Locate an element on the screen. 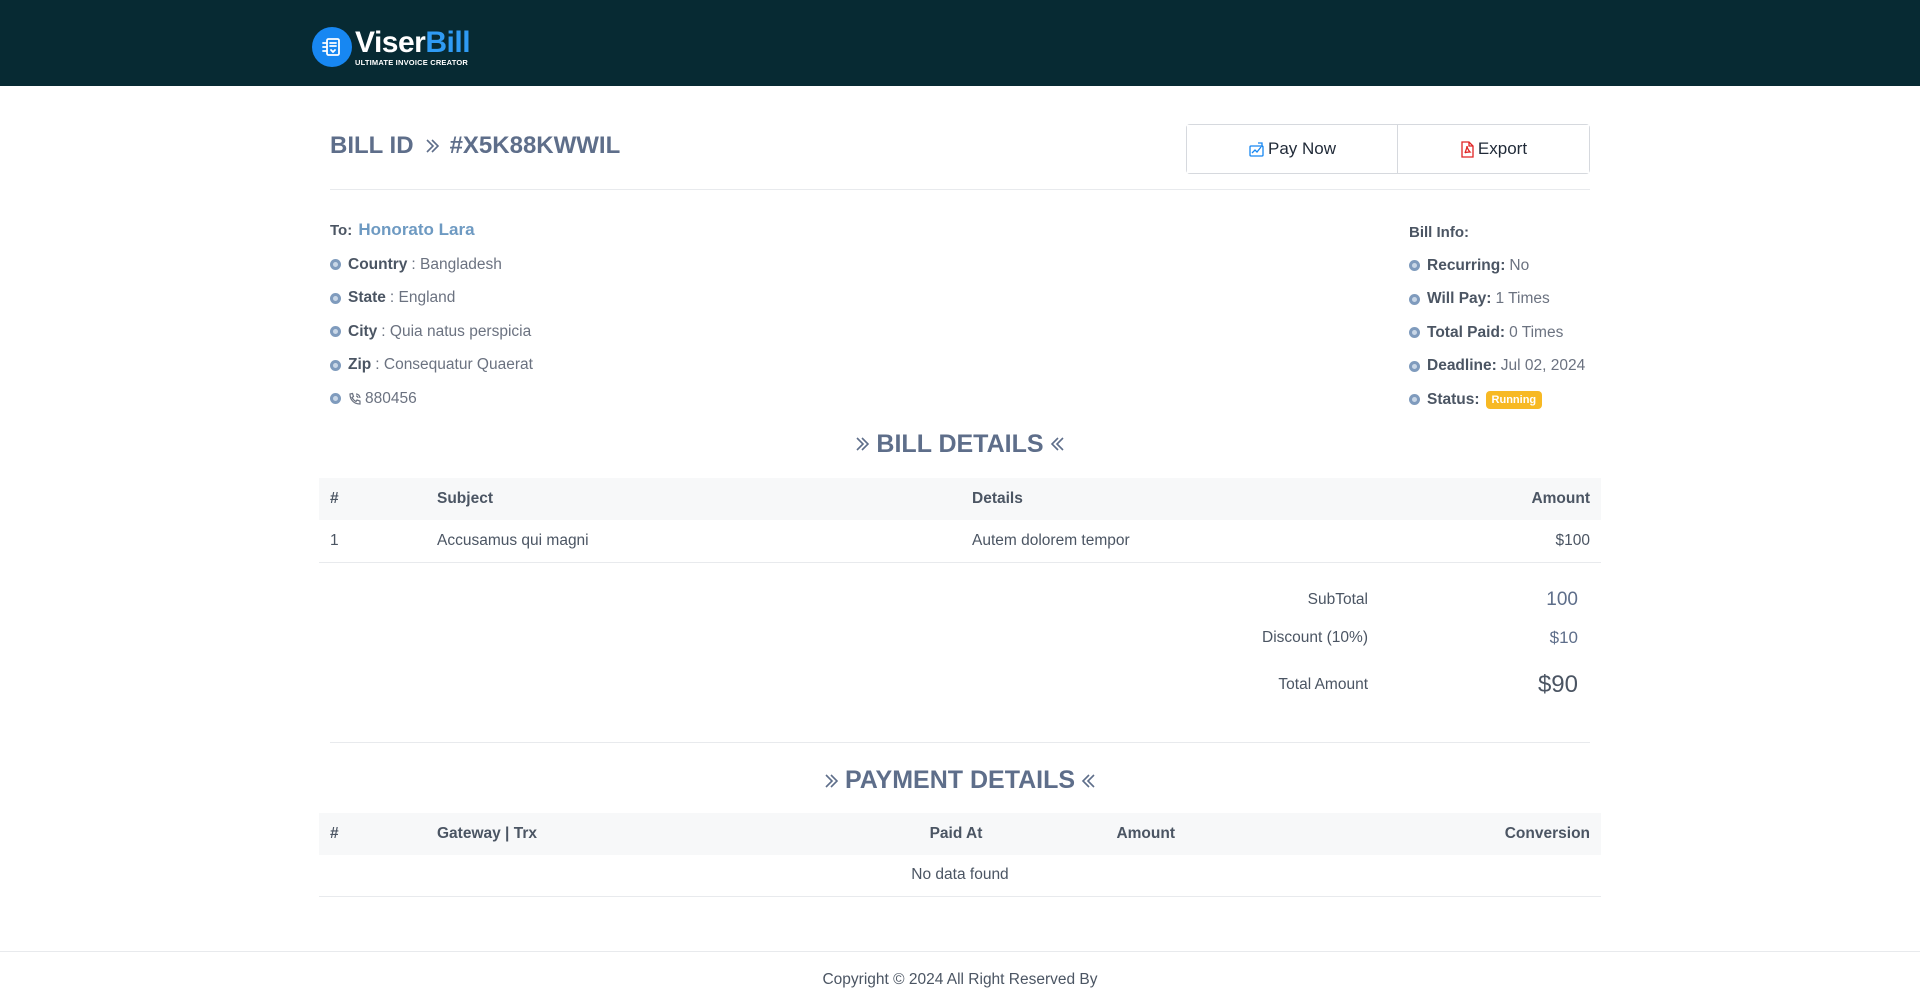 The width and height of the screenshot is (1920, 1008). column-header: Paid At is located at coordinates (956, 833).